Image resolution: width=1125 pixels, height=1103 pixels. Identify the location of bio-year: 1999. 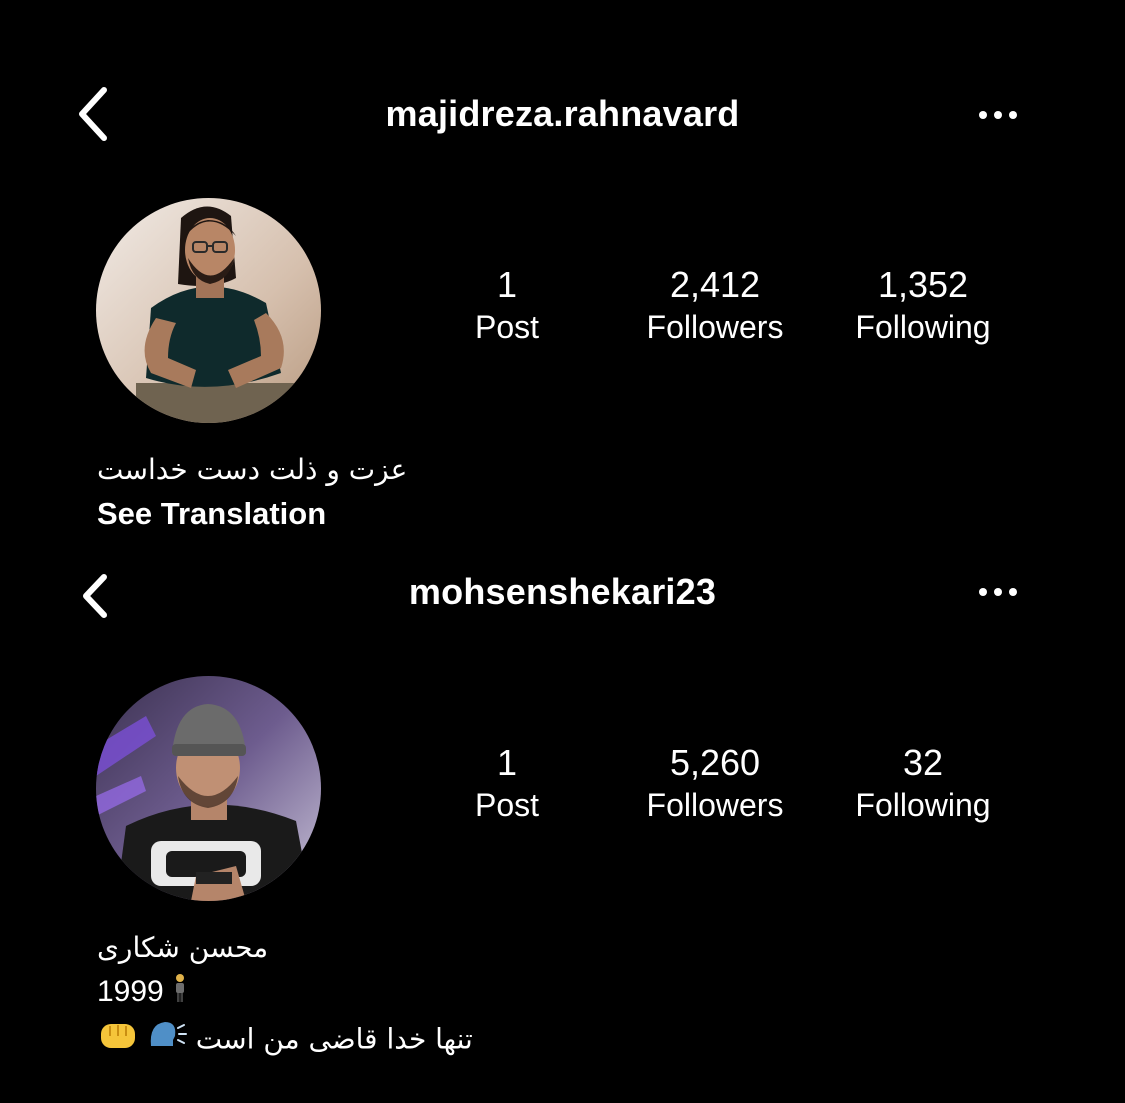
(130, 991).